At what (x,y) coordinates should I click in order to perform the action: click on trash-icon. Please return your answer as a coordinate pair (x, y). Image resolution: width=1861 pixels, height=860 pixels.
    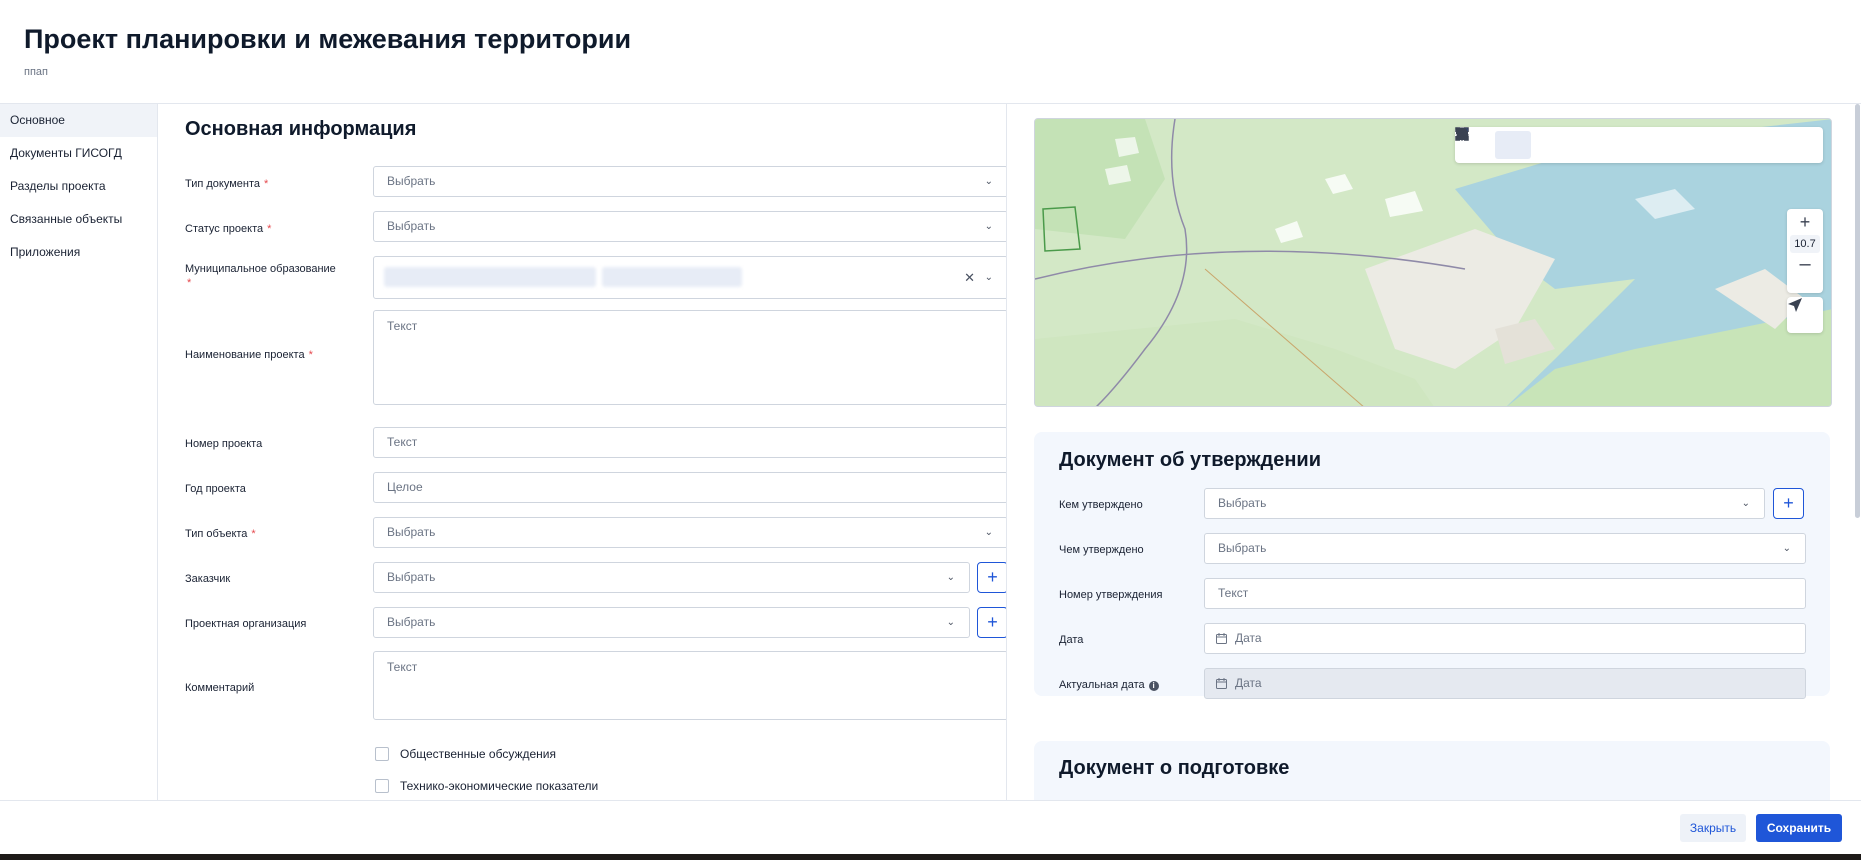
    Looking at the image, I should click on (1566, 143).